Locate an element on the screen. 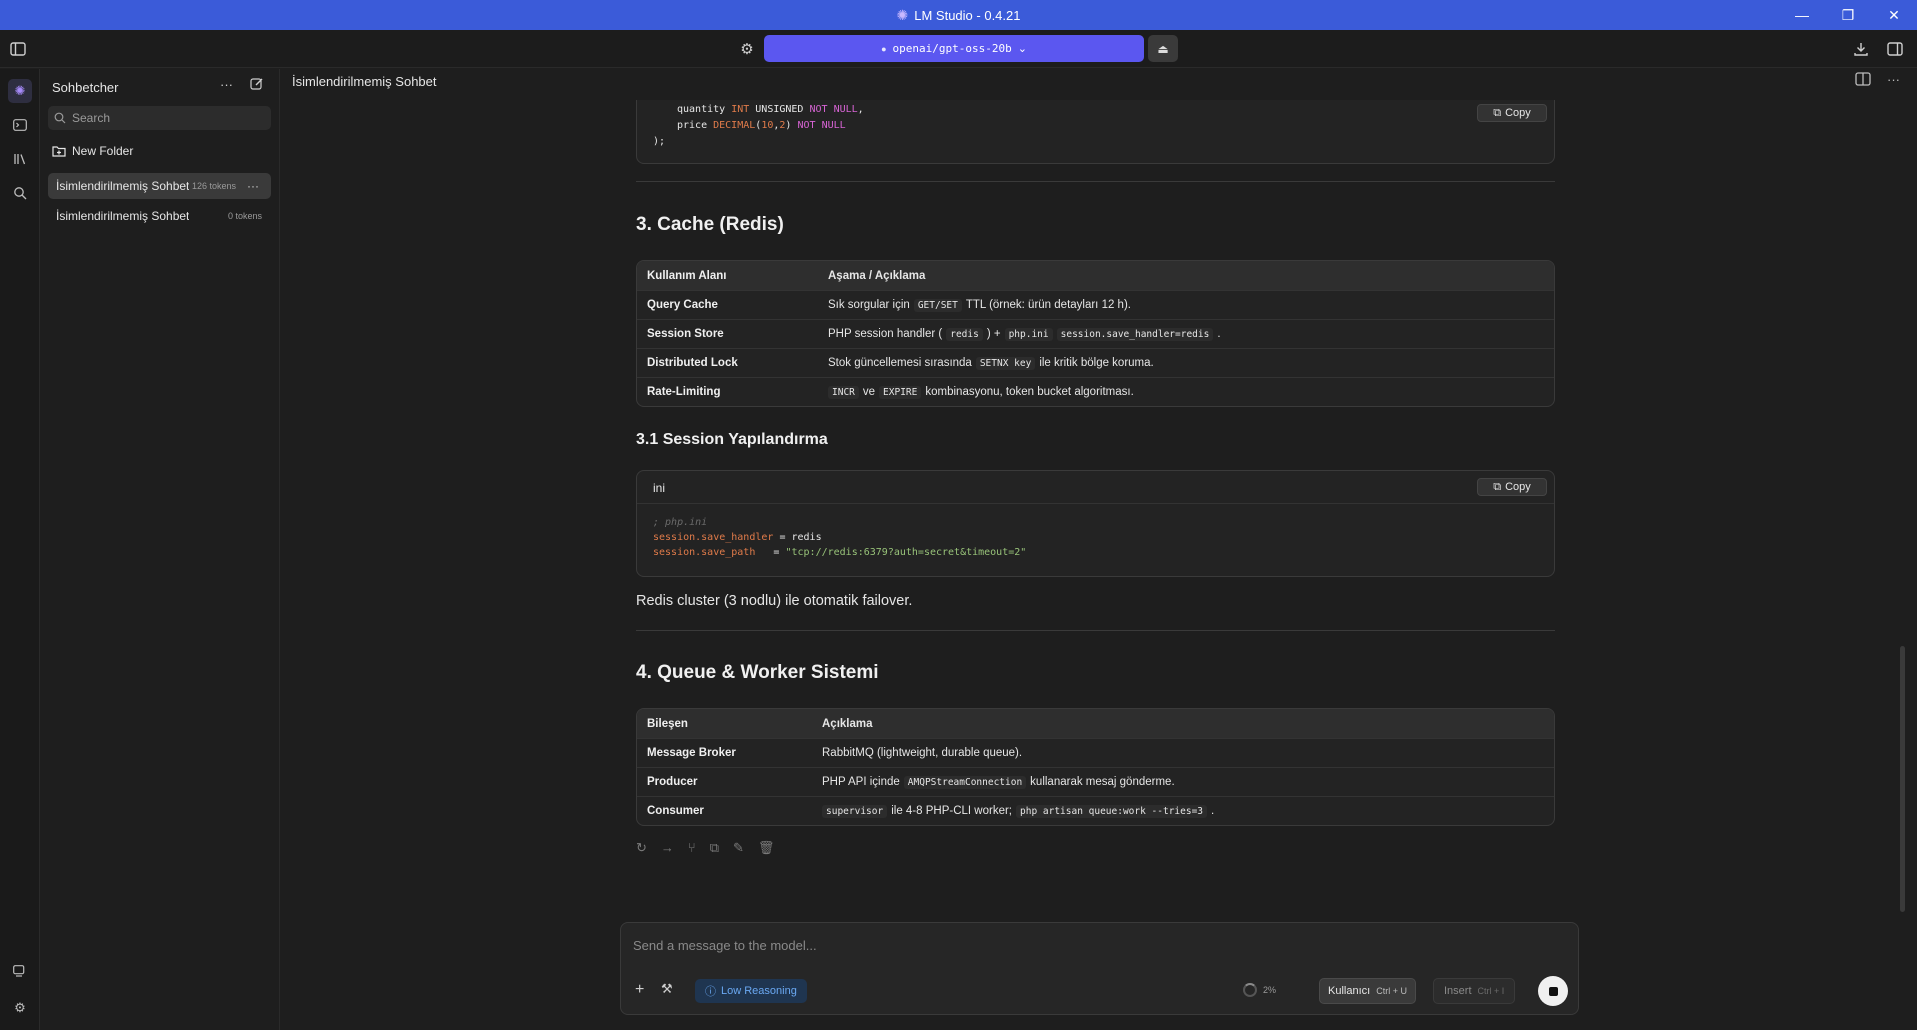 The height and width of the screenshot is (1030, 1917). role-selector-button: Kullanıcı Ctrl + U is located at coordinates (1367, 991).